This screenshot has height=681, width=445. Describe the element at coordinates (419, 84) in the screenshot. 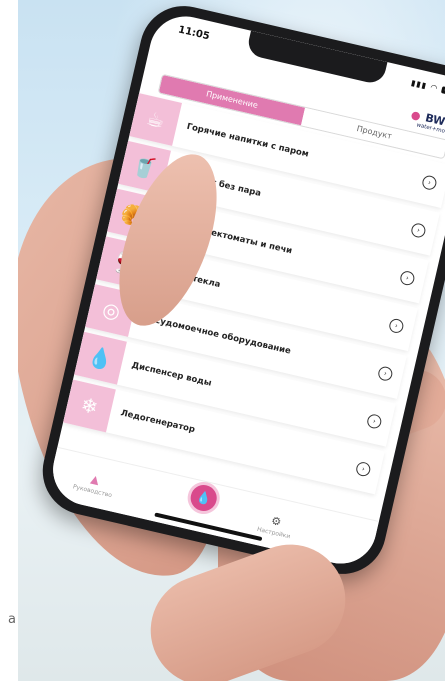

I see `signal-icon: ▮▮▮` at that location.